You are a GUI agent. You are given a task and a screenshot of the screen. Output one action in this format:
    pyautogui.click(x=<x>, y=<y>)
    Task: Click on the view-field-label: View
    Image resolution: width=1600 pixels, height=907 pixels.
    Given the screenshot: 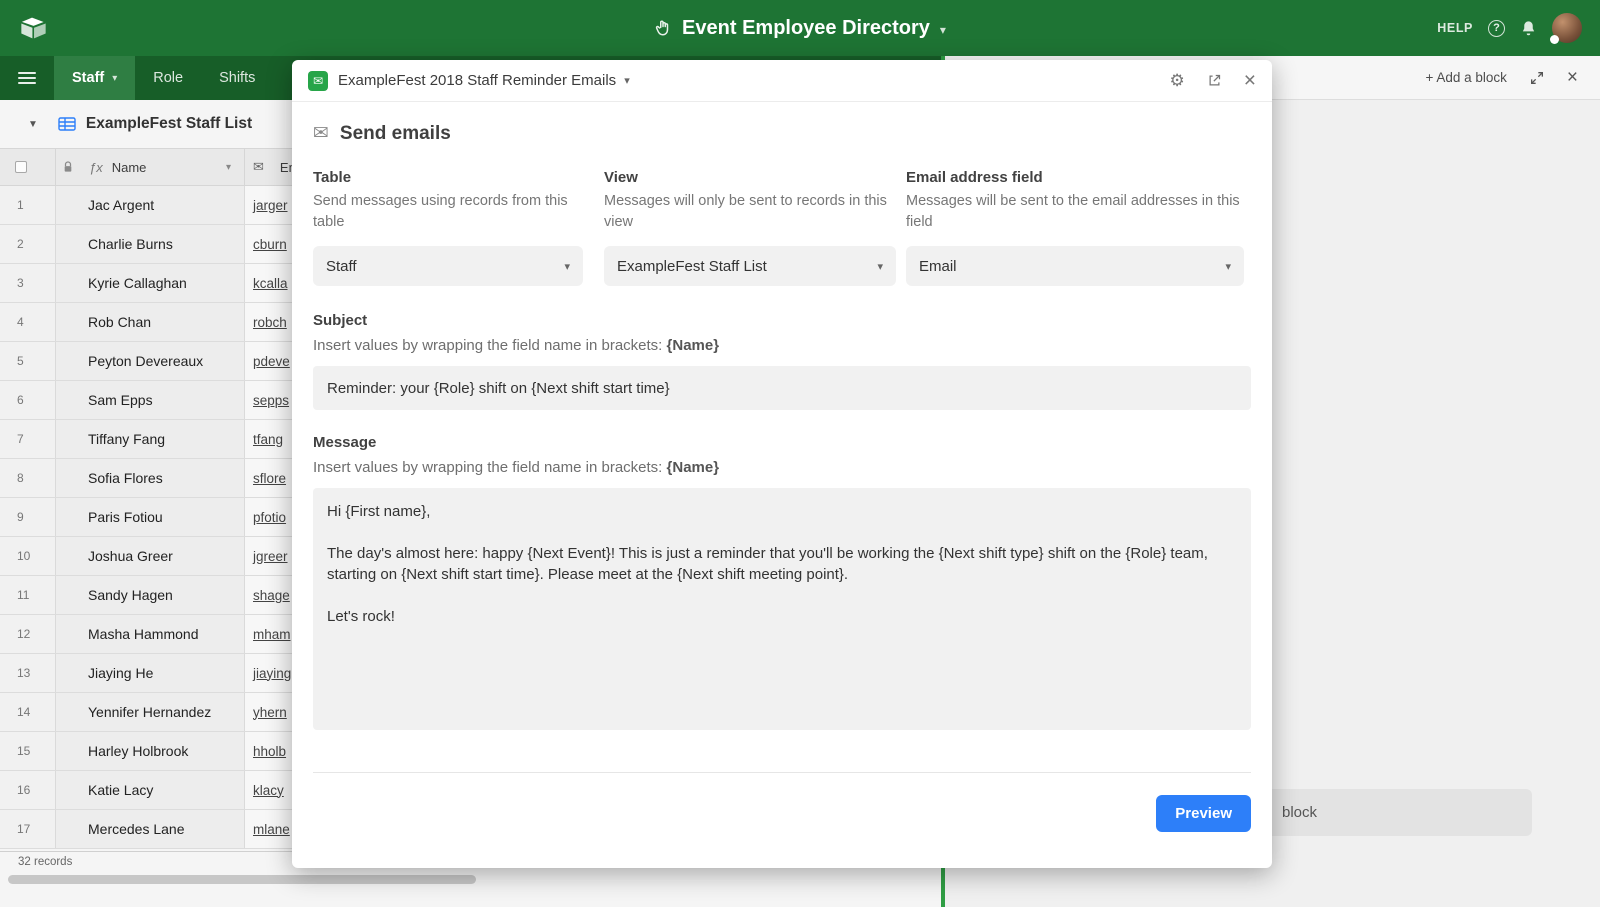 What is the action you would take?
    pyautogui.click(x=621, y=177)
    